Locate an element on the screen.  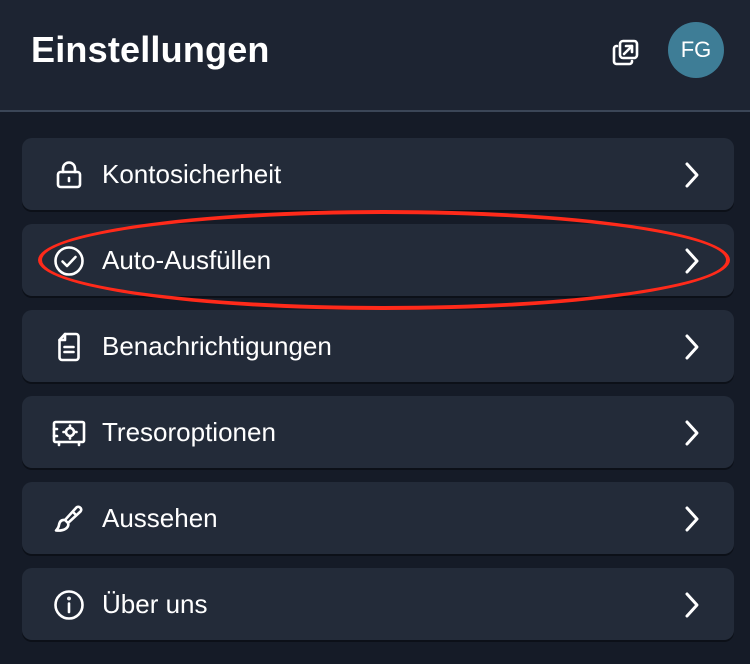
menu-item-label: Benachrichtigungen is located at coordinates (217, 346).